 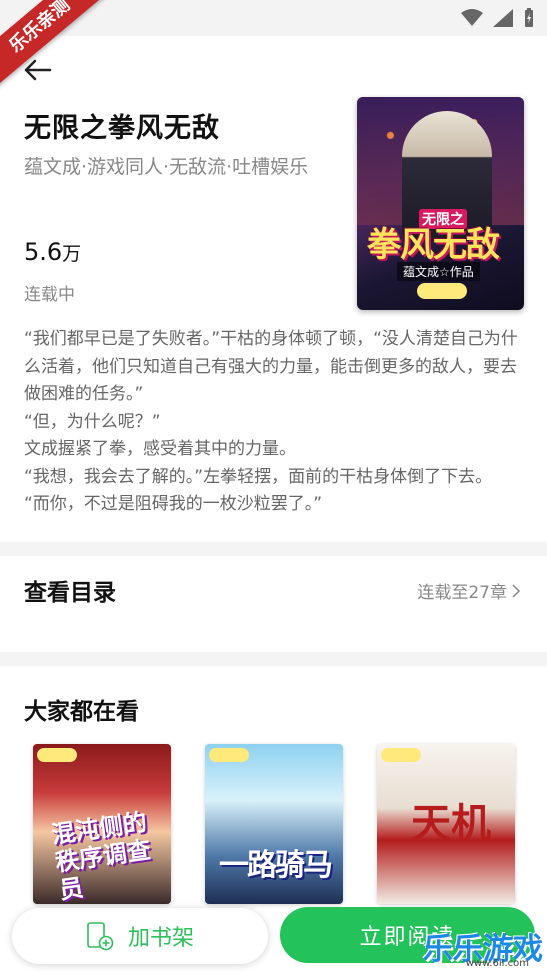 I want to click on status-icons, so click(x=498, y=18).